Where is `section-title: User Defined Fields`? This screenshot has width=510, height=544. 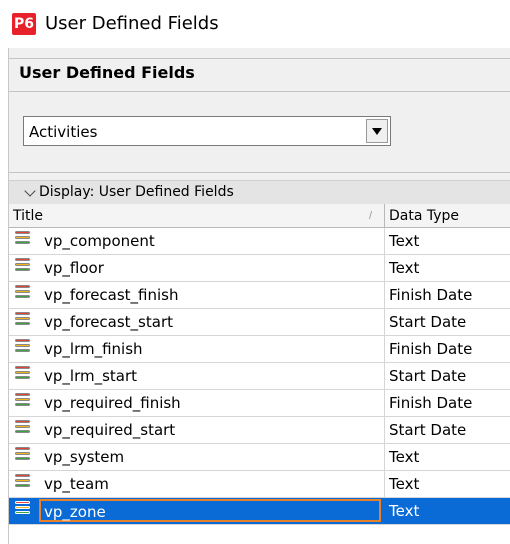 section-title: User Defined Fields is located at coordinates (107, 72).